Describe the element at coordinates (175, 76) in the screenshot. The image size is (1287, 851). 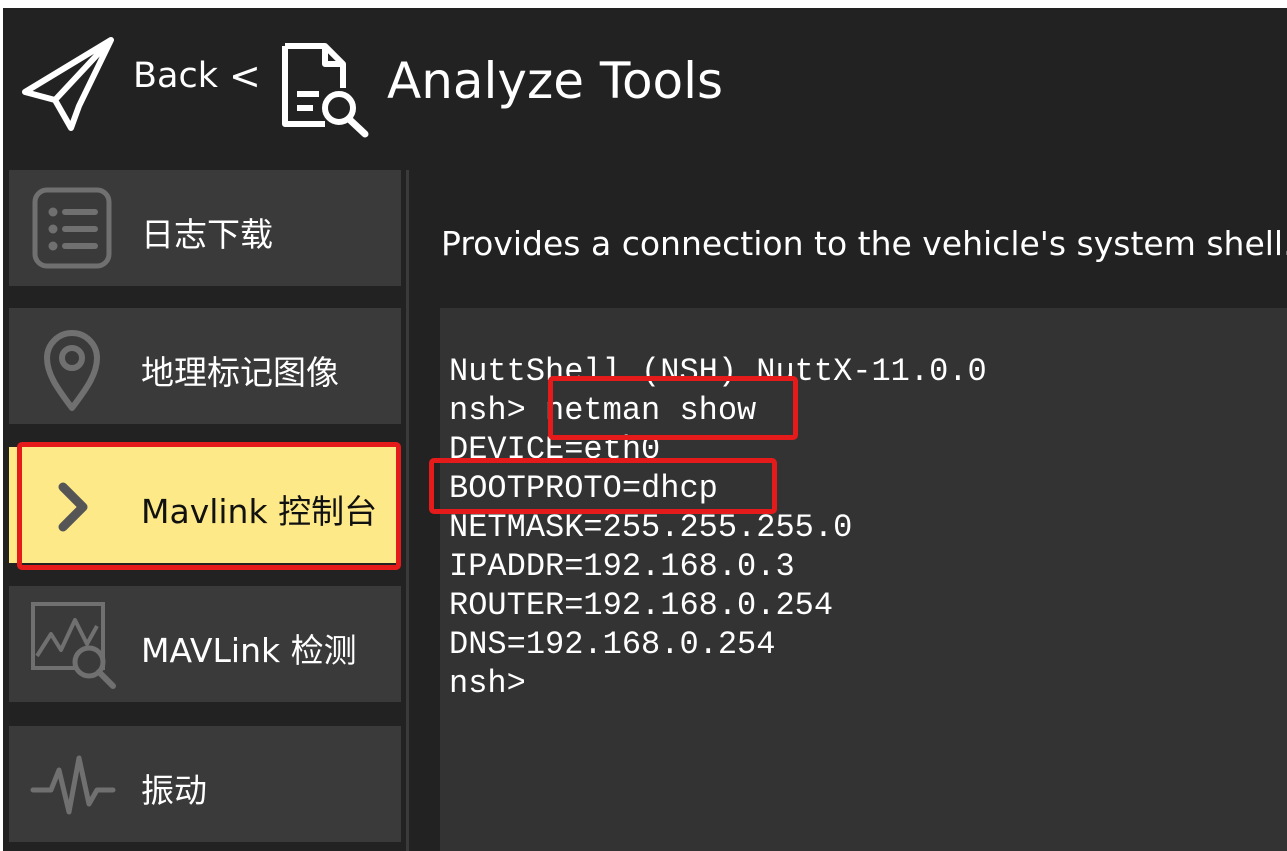
I see `back-button: Back` at that location.